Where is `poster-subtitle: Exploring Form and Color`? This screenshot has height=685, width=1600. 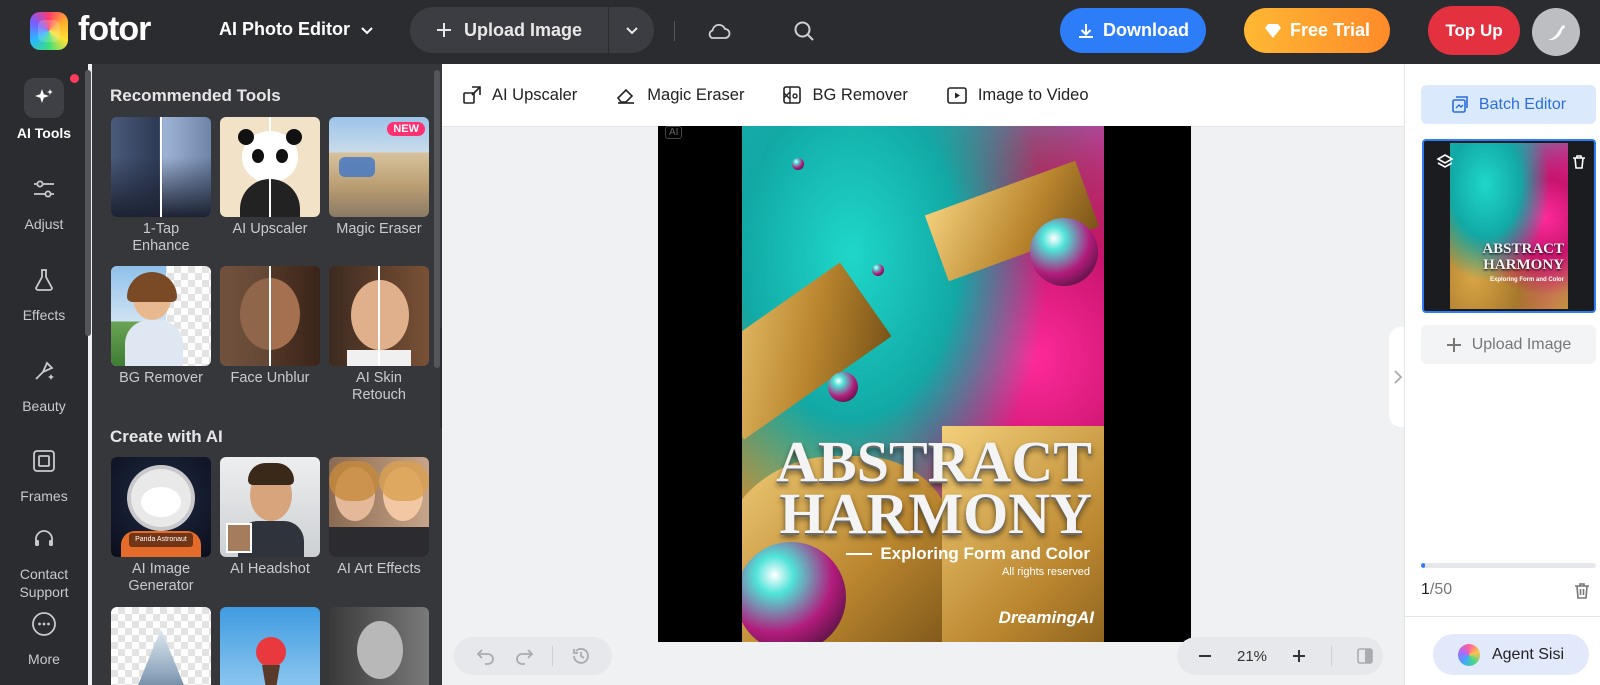
poster-subtitle: Exploring Form and Color is located at coordinates (968, 554).